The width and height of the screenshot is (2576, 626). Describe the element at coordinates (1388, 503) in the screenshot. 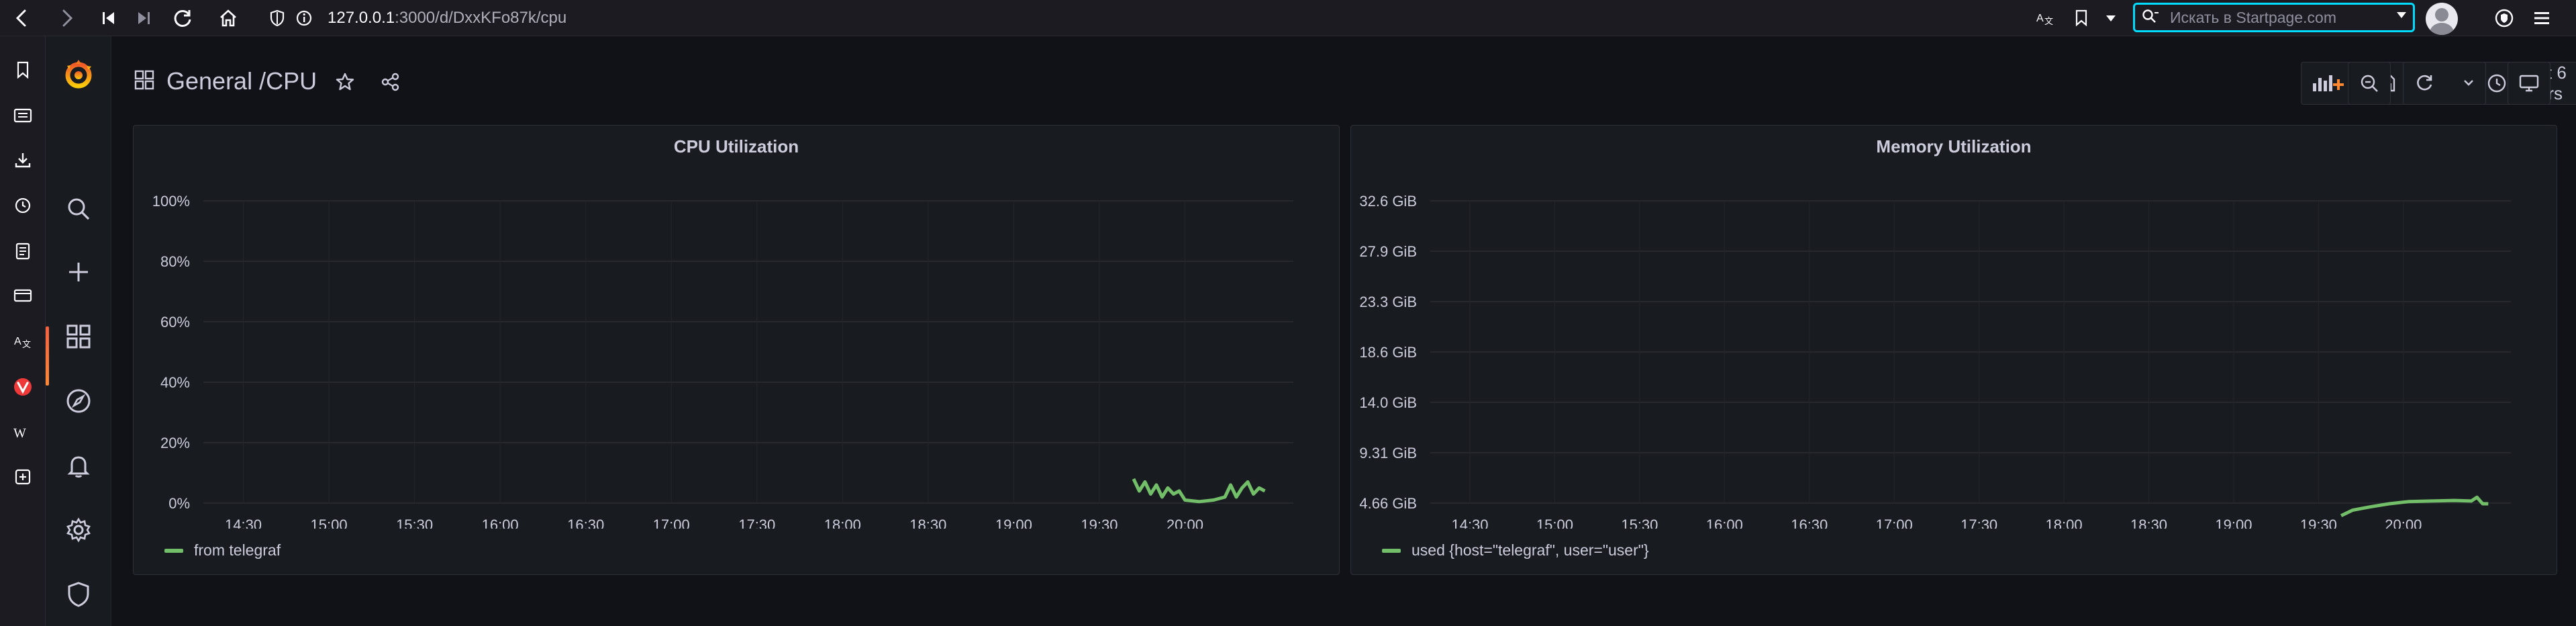

I see `y-tick-label: 4.66 GiB` at that location.